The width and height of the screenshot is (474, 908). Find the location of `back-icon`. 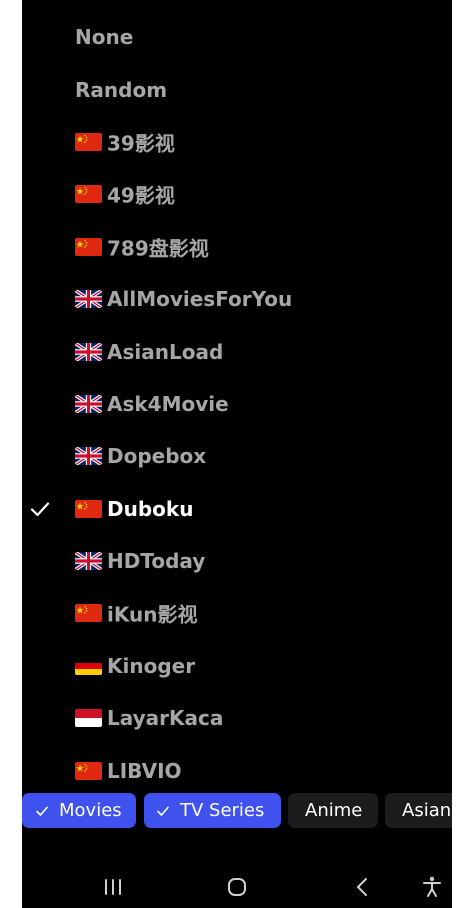

back-icon is located at coordinates (363, 887).